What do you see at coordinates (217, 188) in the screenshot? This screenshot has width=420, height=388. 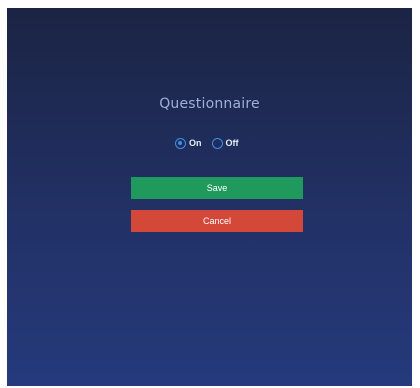 I see `save-button: Save` at bounding box center [217, 188].